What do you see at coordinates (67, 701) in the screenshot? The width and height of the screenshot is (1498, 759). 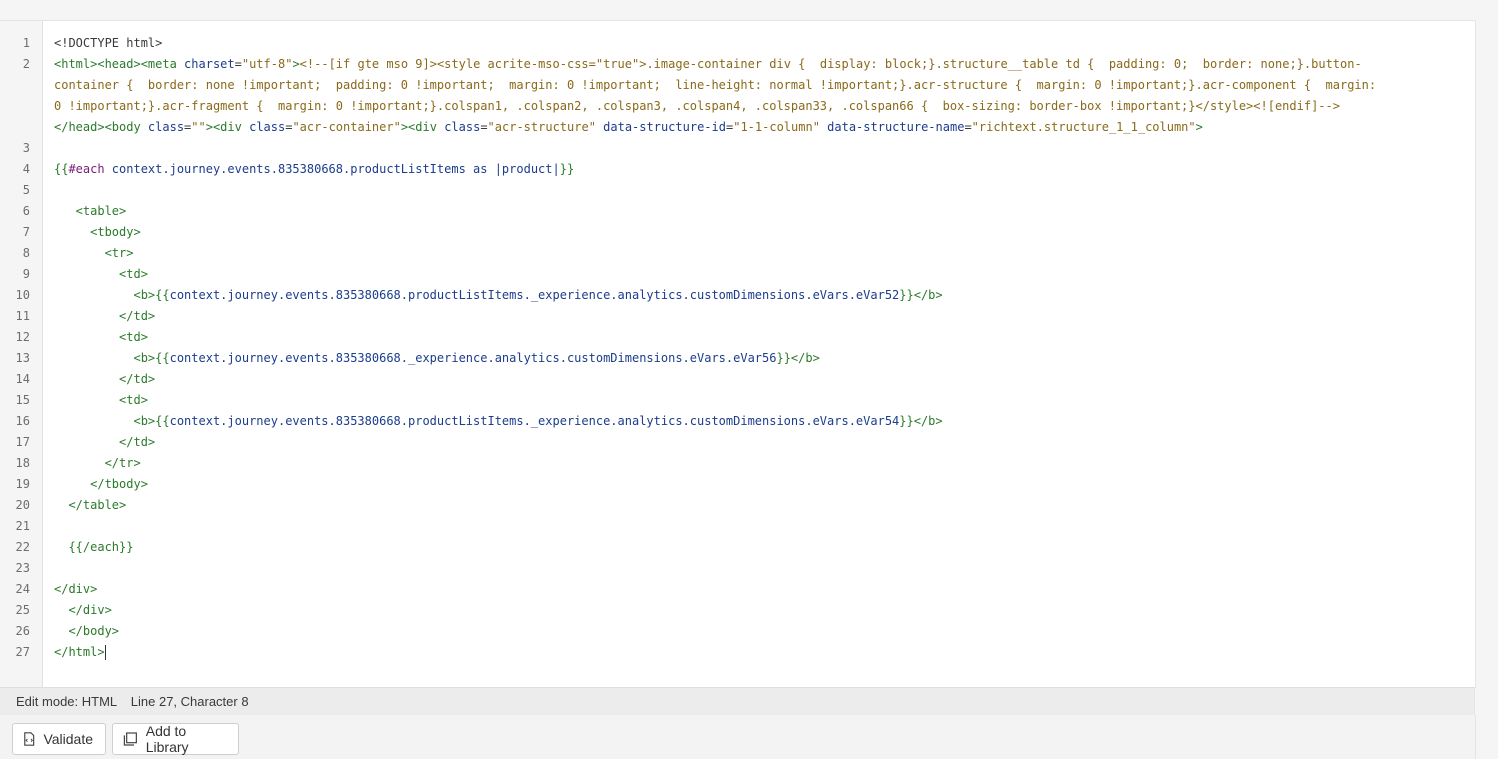 I see `edit-mode-label: Edit mode: HTML` at bounding box center [67, 701].